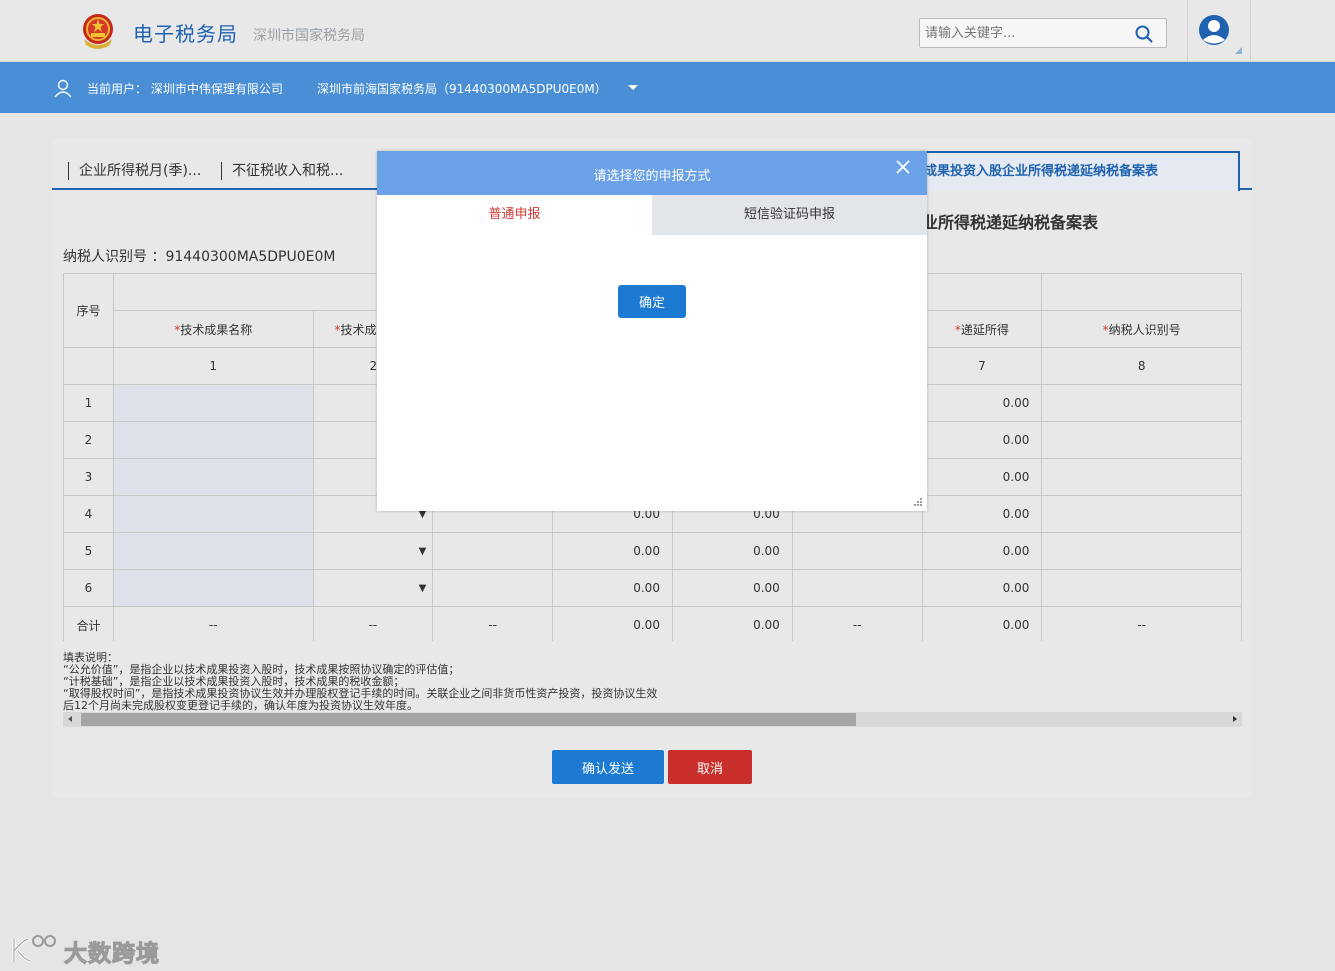 The width and height of the screenshot is (1335, 971). Describe the element at coordinates (982, 329) in the screenshot. I see `column-header-7: *递延所得` at that location.